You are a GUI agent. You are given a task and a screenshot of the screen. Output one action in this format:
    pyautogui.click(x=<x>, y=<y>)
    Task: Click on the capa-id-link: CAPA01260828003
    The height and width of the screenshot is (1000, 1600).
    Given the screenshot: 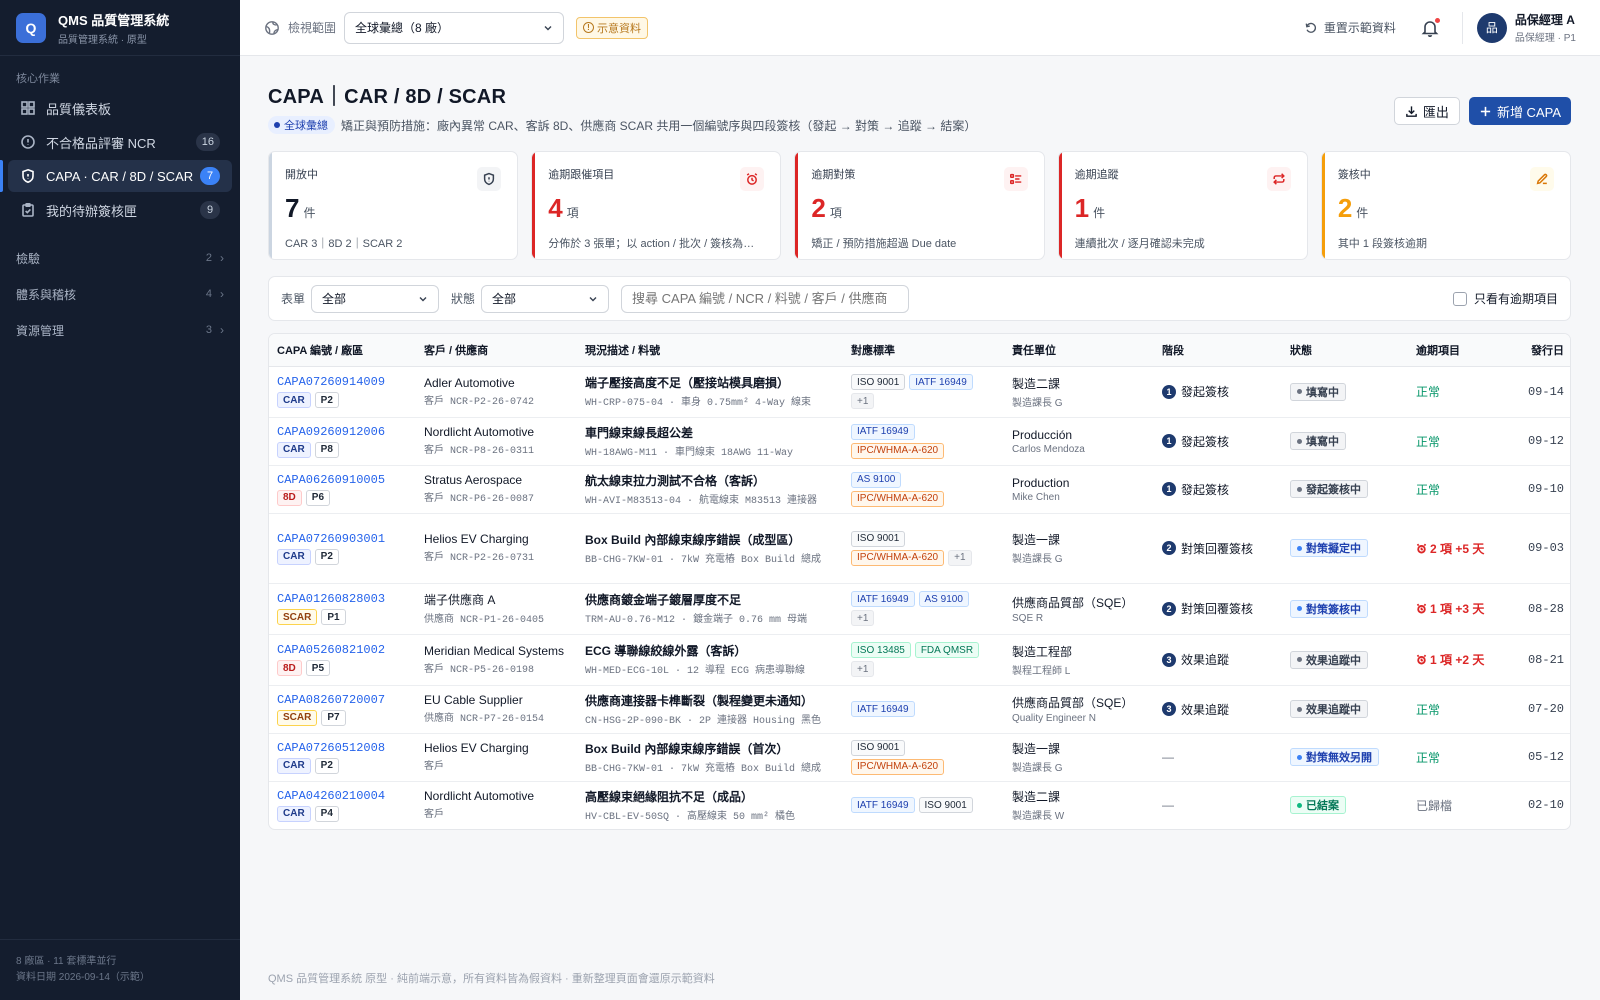 What is the action you would take?
    pyautogui.click(x=342, y=599)
    